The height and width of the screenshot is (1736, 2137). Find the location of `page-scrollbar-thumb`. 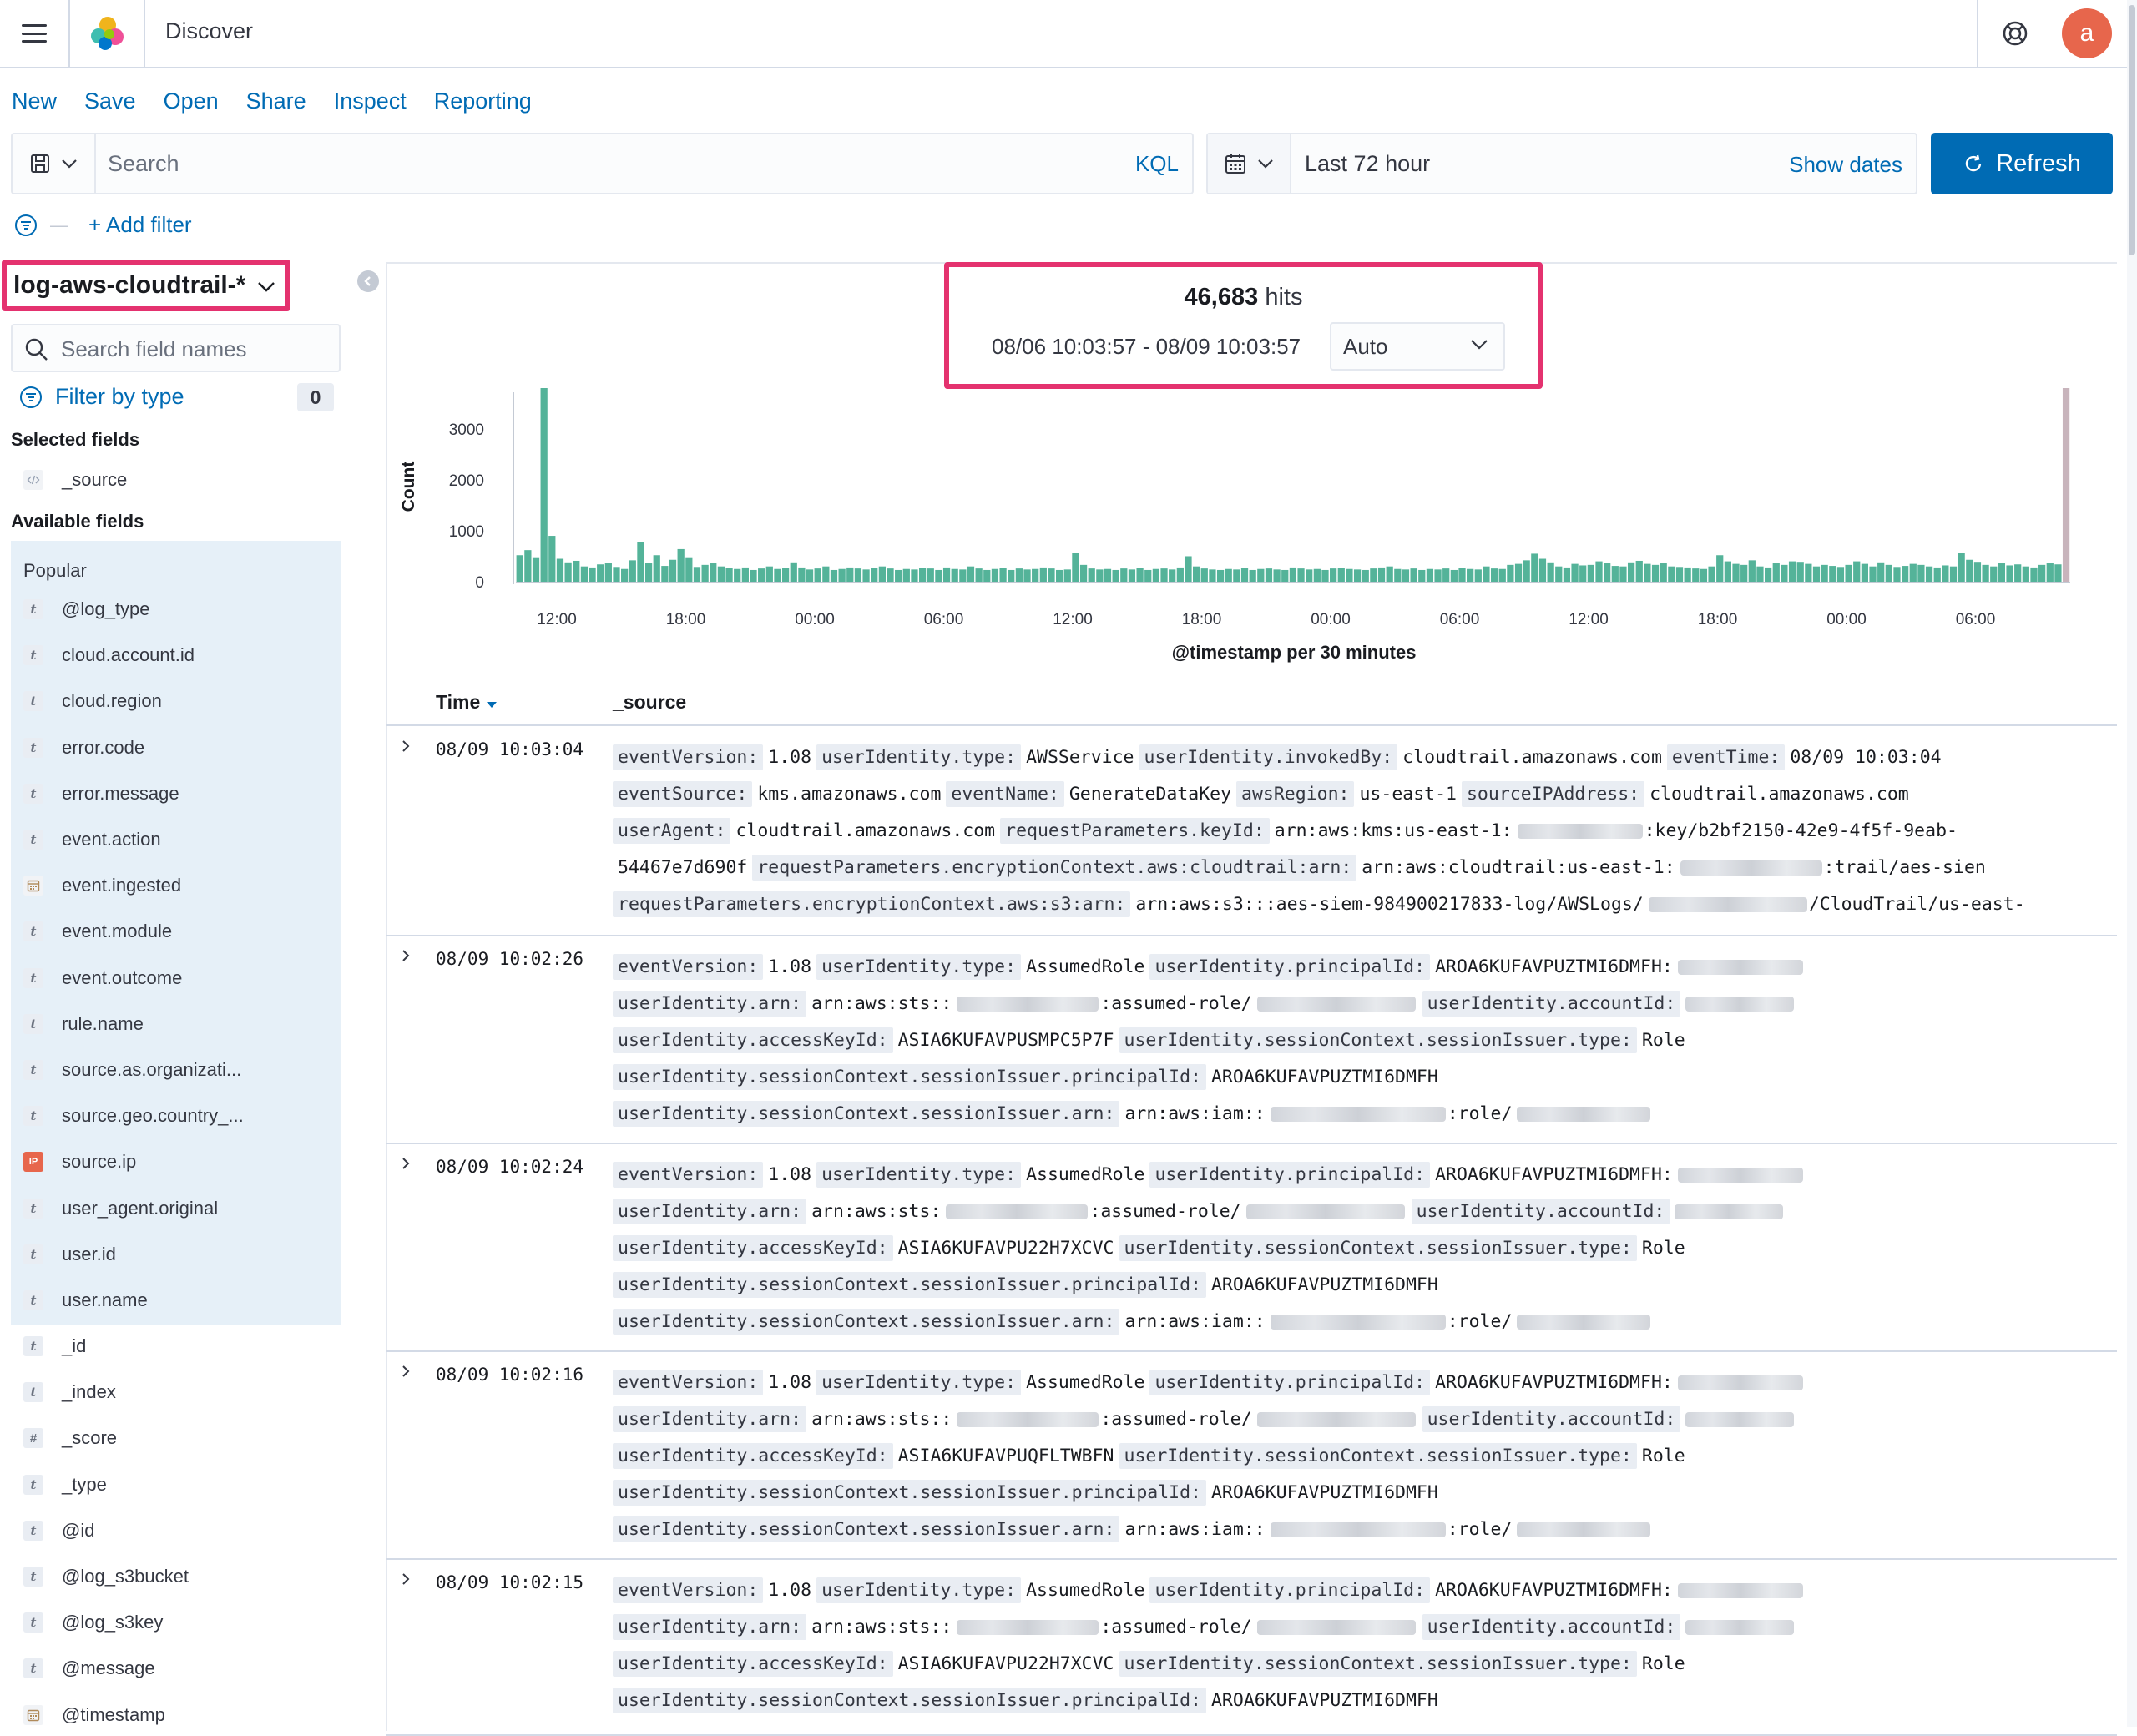

page-scrollbar-thumb is located at coordinates (2132, 130).